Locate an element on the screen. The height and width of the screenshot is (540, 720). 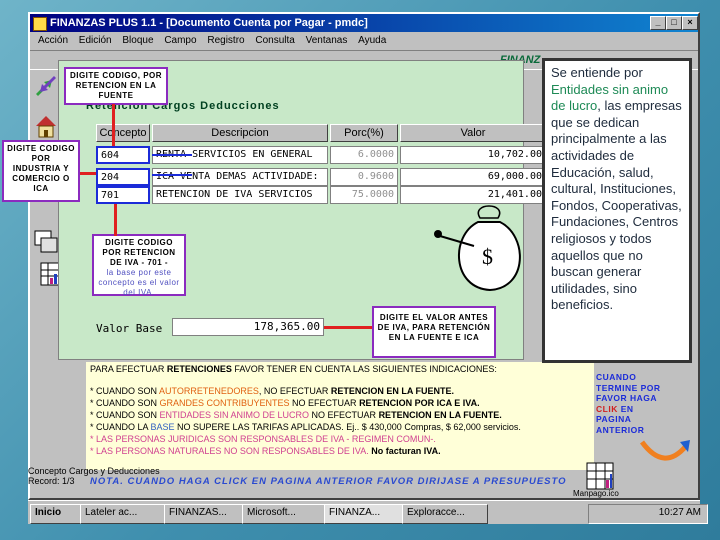
valor-base-input: 178,365.00 is located at coordinates (248, 327).